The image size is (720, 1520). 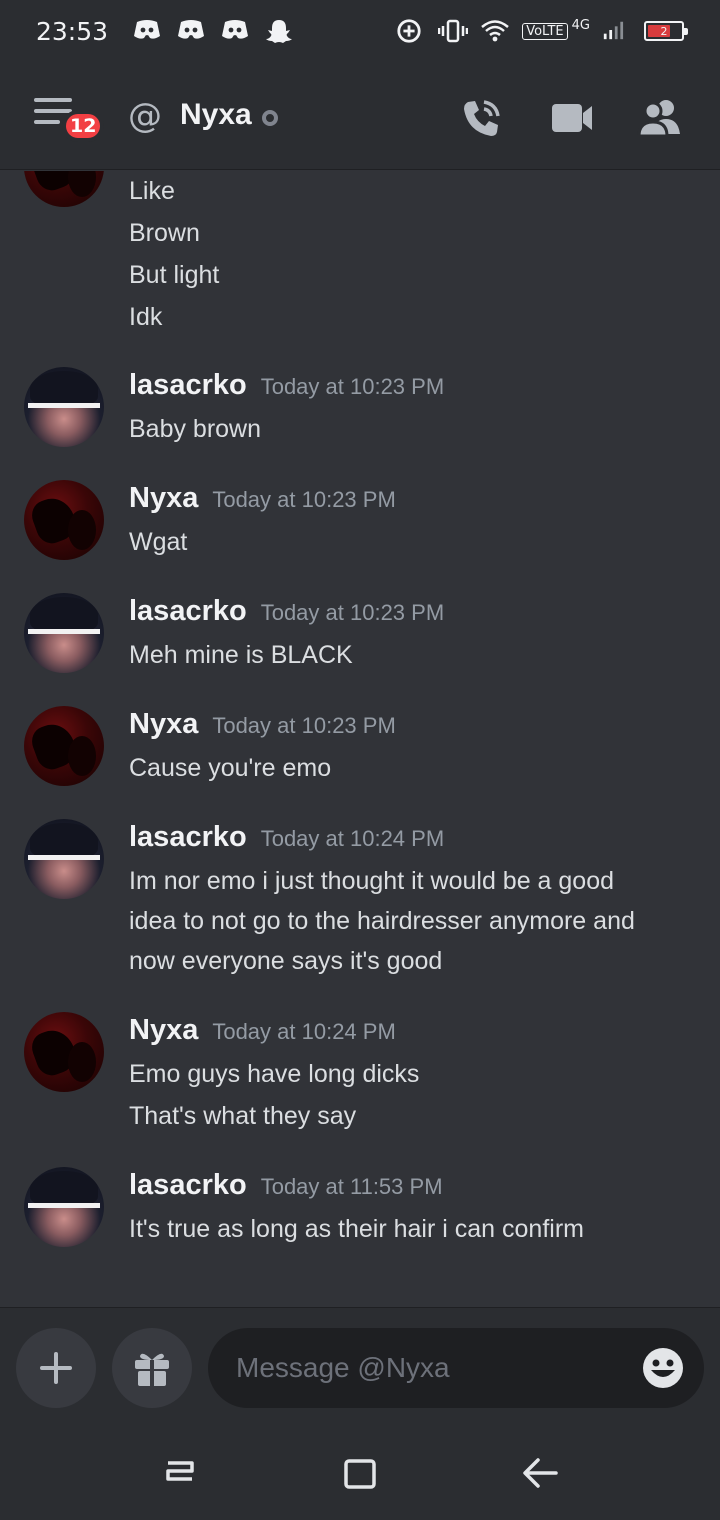 What do you see at coordinates (360, 31) in the screenshot?
I see `status-bar: 23:53 VoLTE 4G 2` at bounding box center [360, 31].